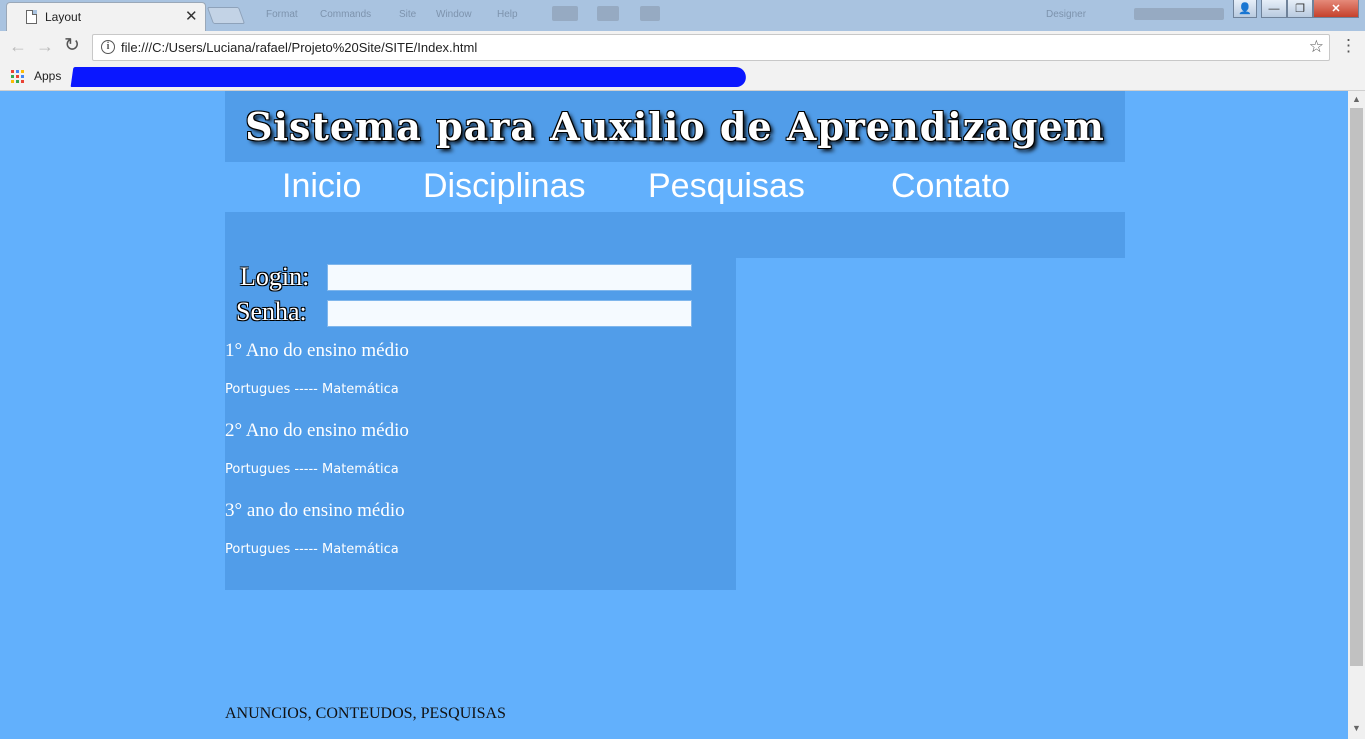 This screenshot has height=739, width=1365. What do you see at coordinates (17, 76) in the screenshot?
I see `apps-grid-icon` at bounding box center [17, 76].